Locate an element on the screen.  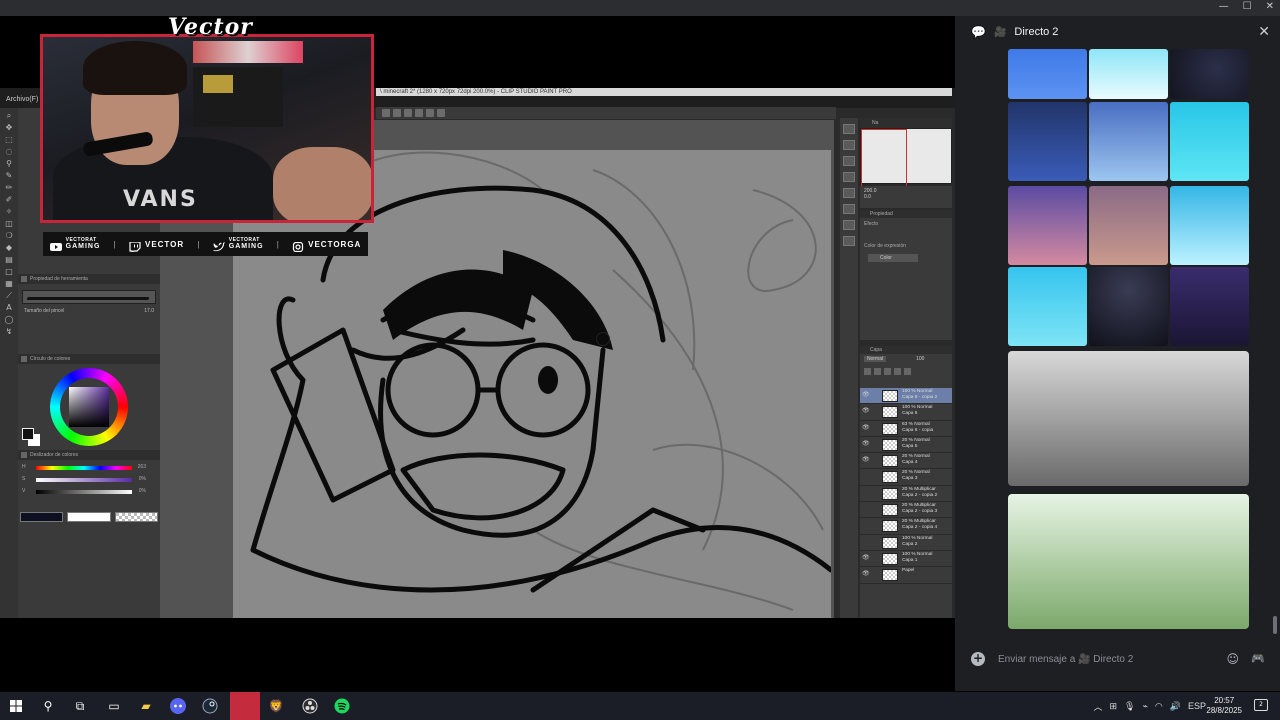
fill-icon is located at coordinates (441, 113).